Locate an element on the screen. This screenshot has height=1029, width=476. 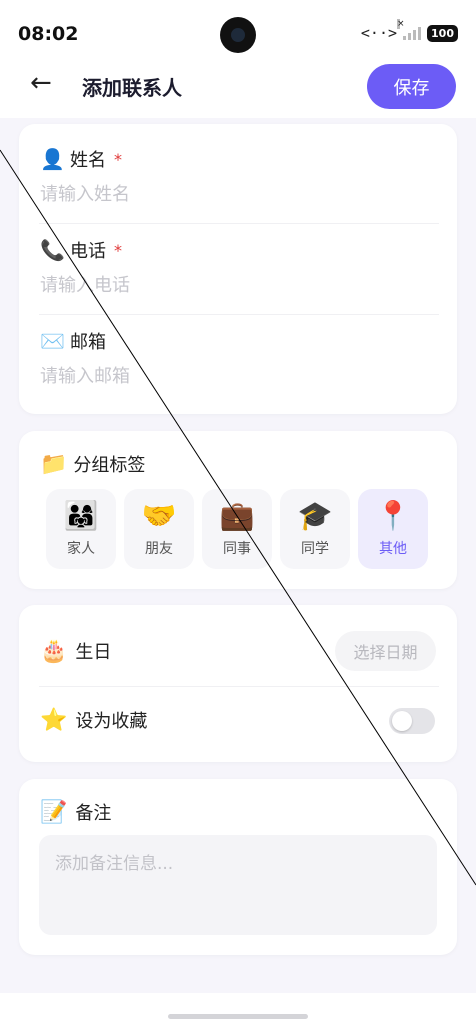
notes-label-row: 📝 备注 is located at coordinates (75, 812).